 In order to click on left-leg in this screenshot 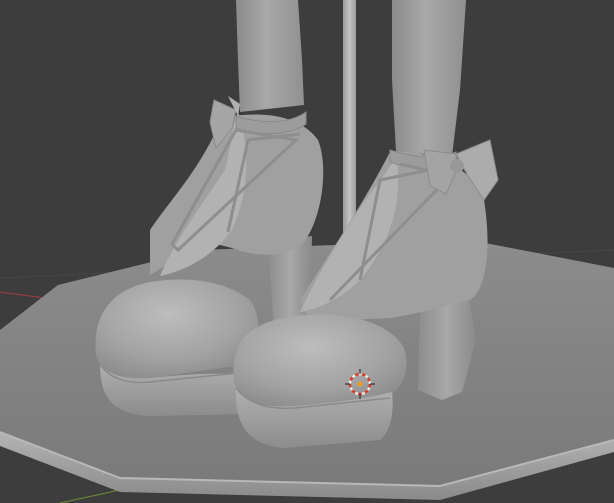, I will do `click(270, 56)`.